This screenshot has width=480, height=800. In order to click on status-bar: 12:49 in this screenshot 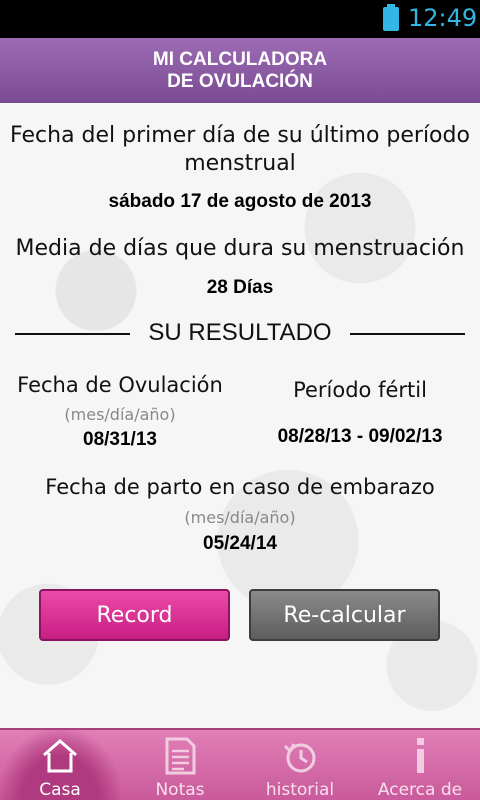, I will do `click(240, 19)`.